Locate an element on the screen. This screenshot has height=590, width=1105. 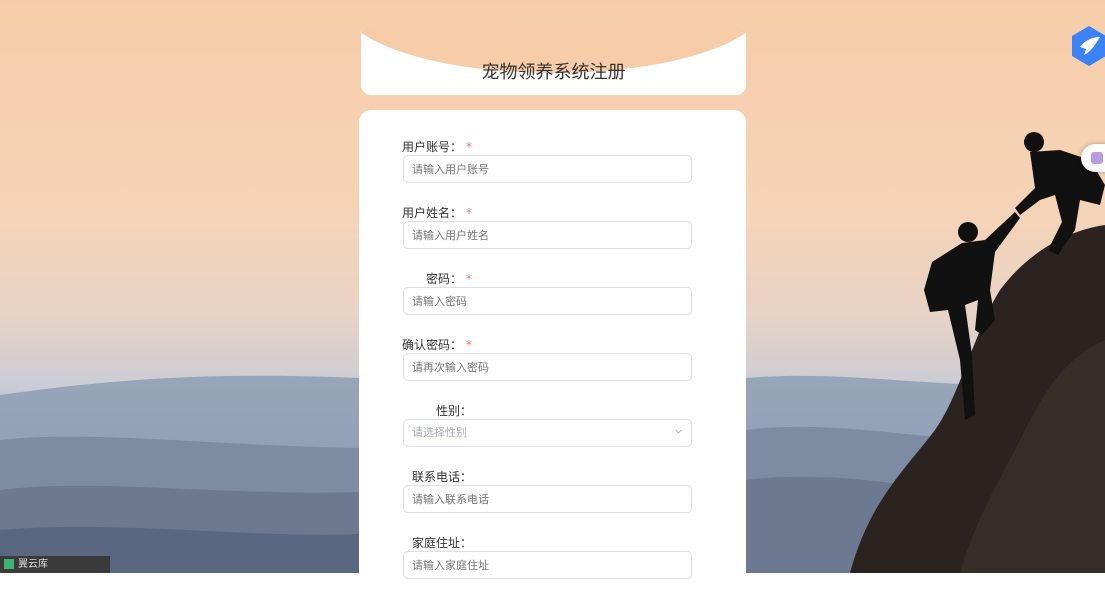
field-label: 家庭住址： is located at coordinates (441, 543).